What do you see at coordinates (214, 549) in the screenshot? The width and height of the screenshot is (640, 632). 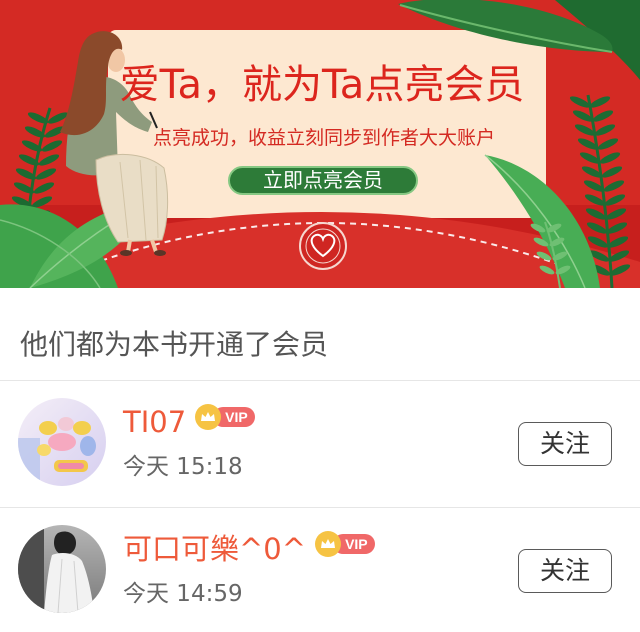 I see `member-name: 可口可樂^0^` at bounding box center [214, 549].